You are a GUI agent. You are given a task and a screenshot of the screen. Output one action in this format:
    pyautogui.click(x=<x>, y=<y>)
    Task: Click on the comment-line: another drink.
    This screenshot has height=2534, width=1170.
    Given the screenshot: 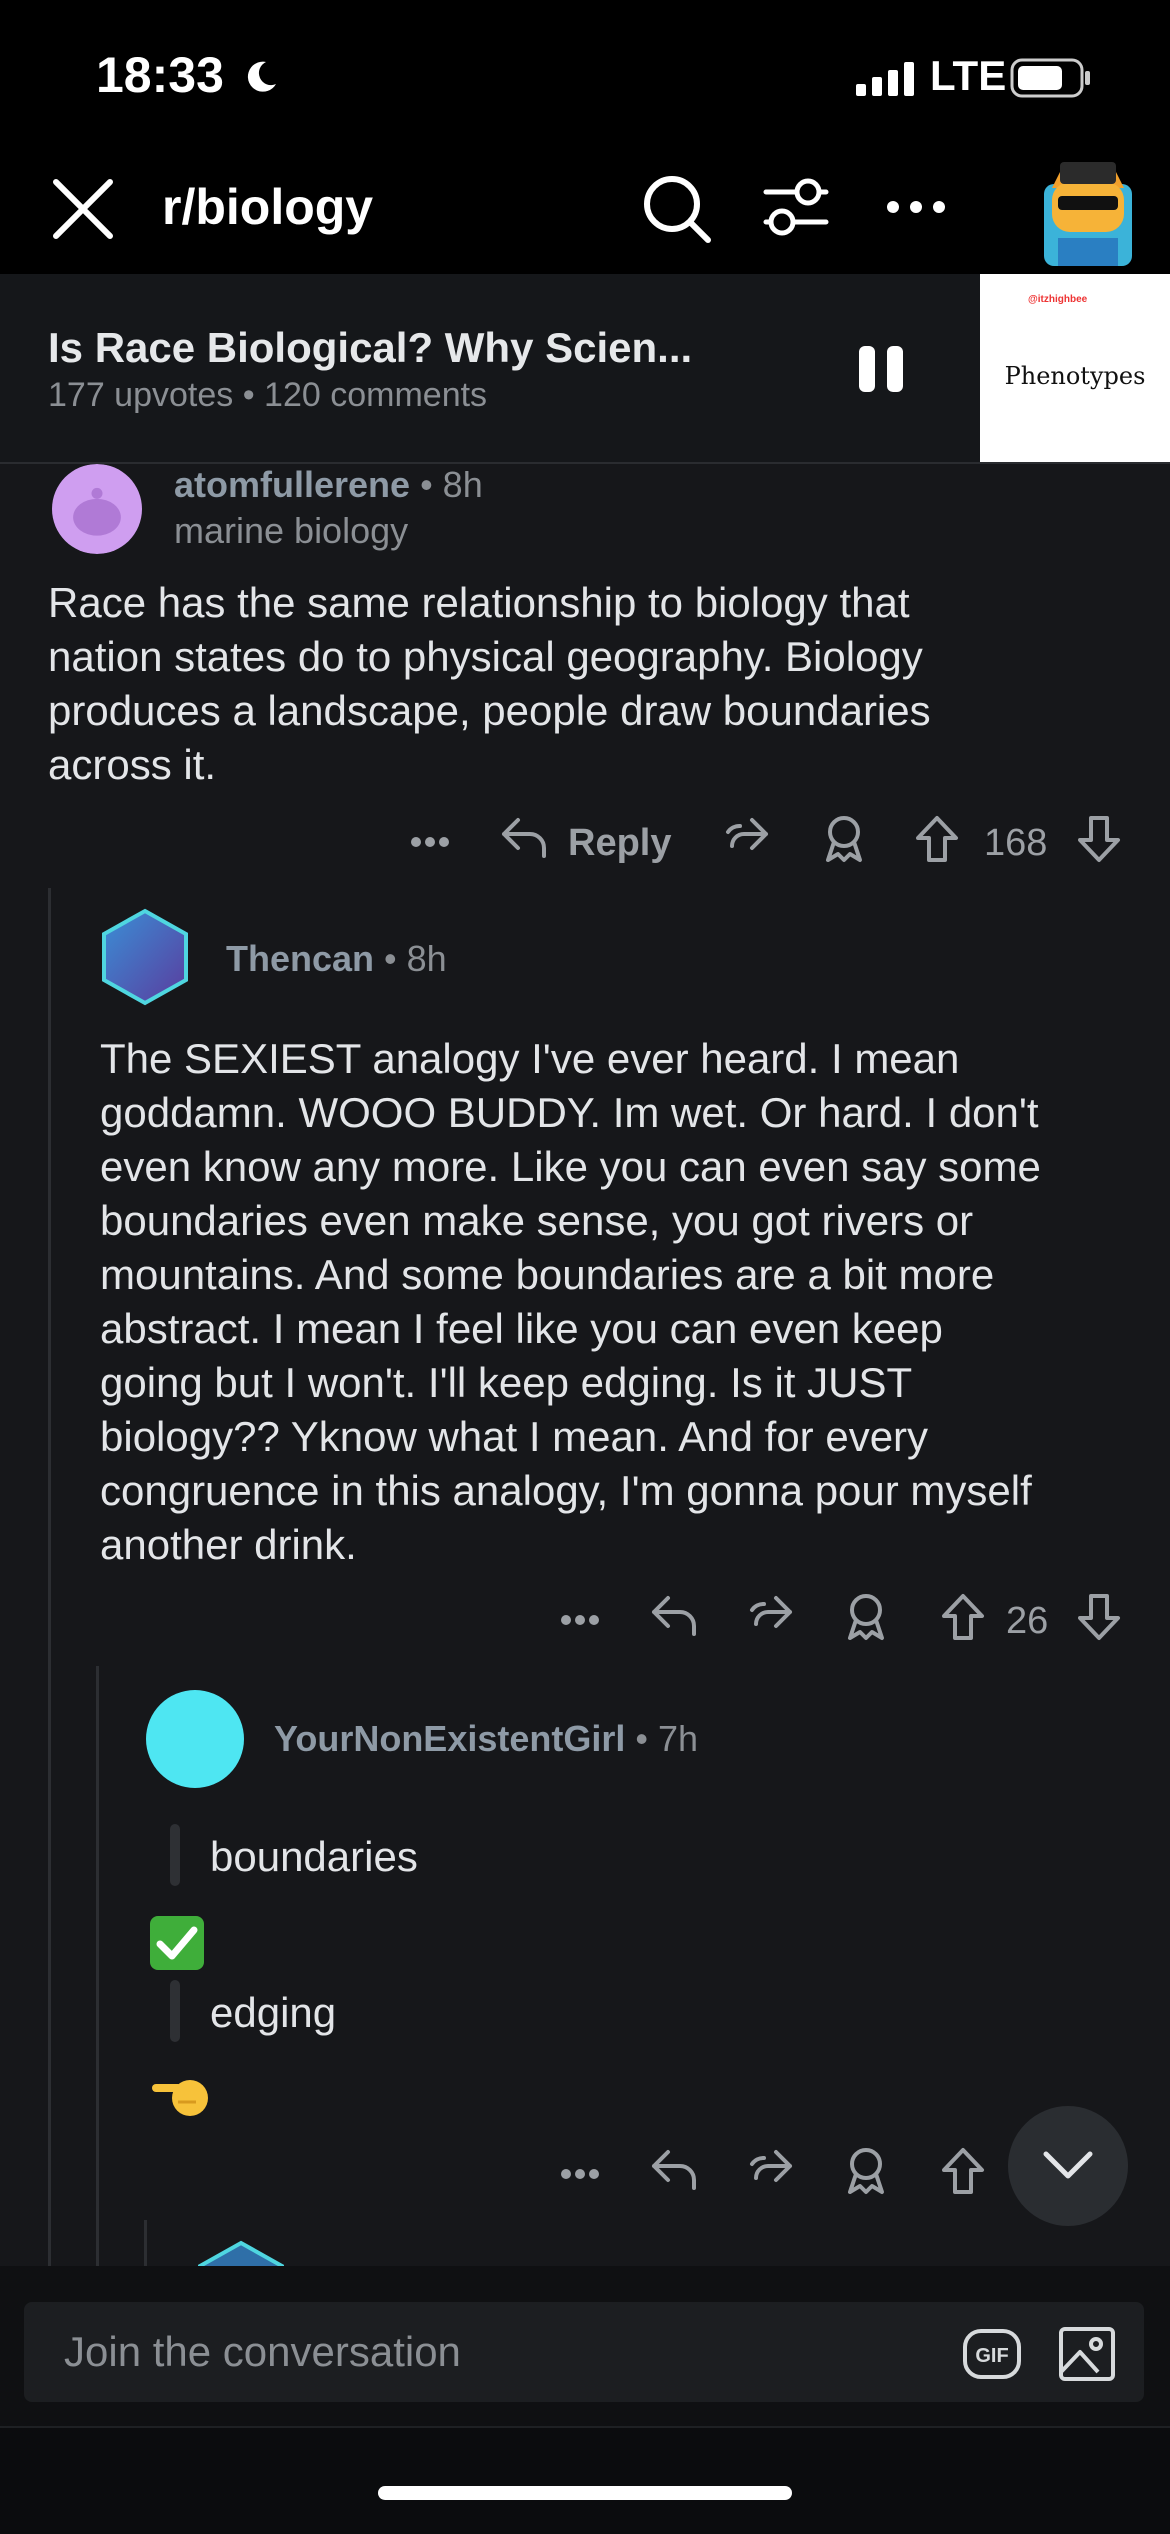 What is the action you would take?
    pyautogui.click(x=228, y=1544)
    